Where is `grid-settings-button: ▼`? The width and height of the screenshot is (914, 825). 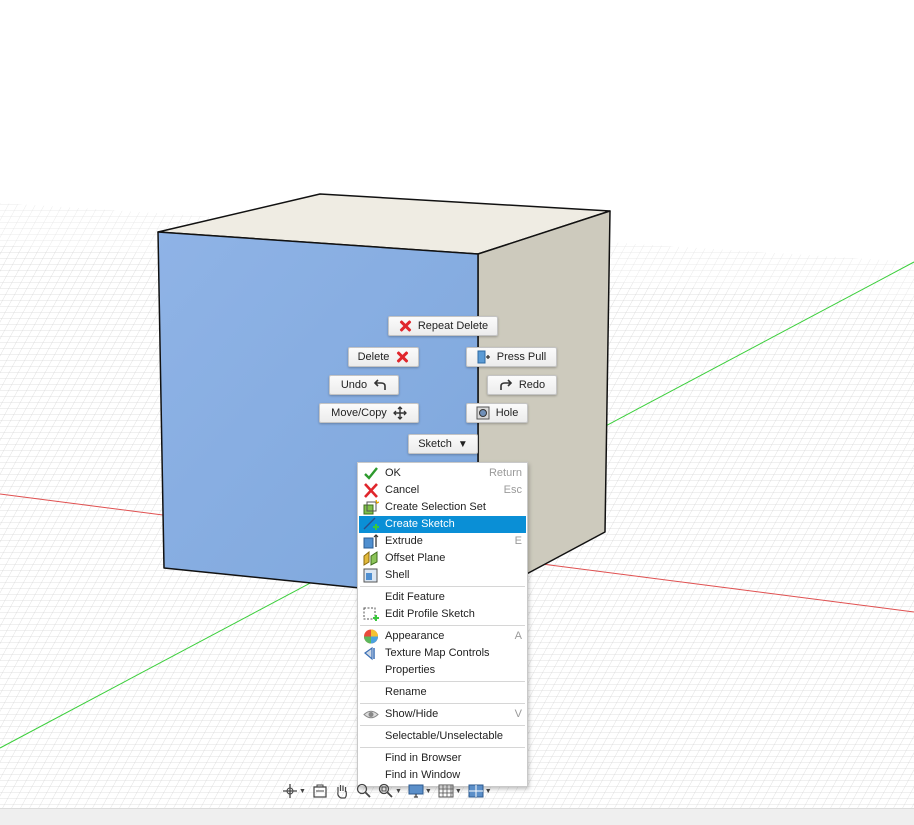 grid-settings-button: ▼ is located at coordinates (450, 791).